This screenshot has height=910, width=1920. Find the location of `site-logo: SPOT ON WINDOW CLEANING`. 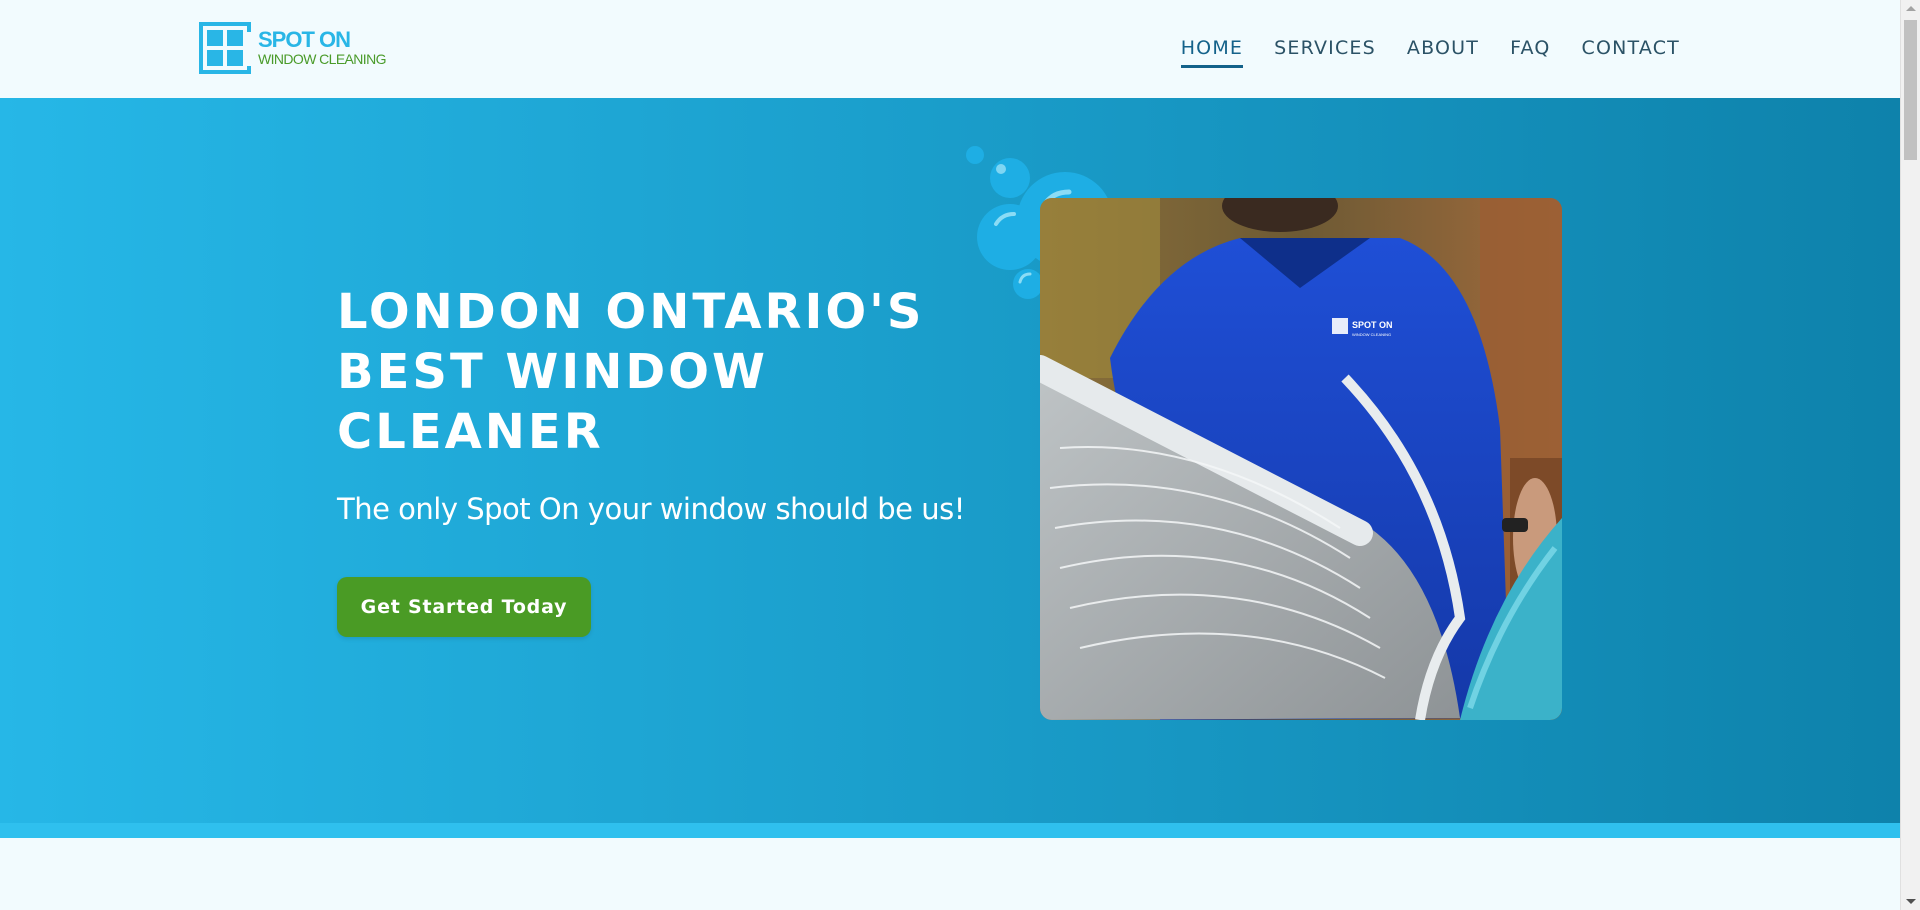

site-logo: SPOT ON WINDOW CLEANING is located at coordinates (292, 48).